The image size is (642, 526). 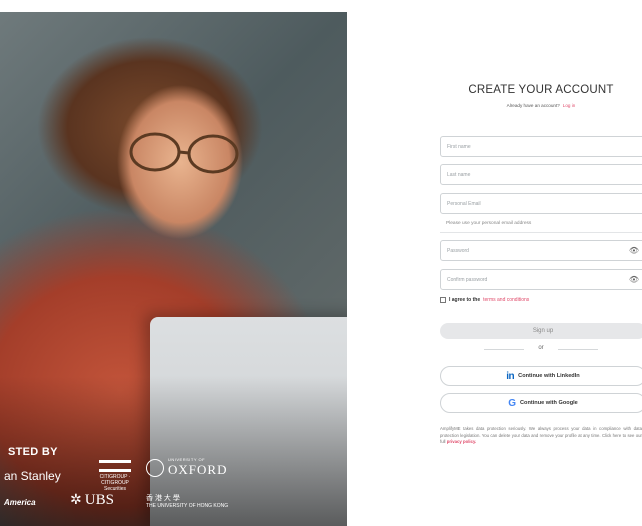 I want to click on google-icon: G, so click(x=512, y=403).